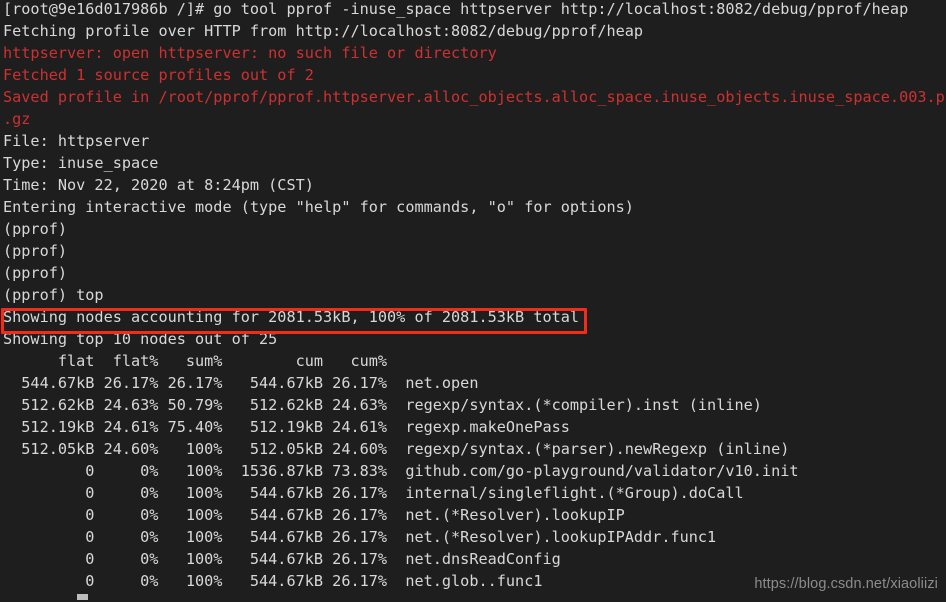 The width and height of the screenshot is (946, 602). What do you see at coordinates (82, 597) in the screenshot?
I see `terminal-cursor` at bounding box center [82, 597].